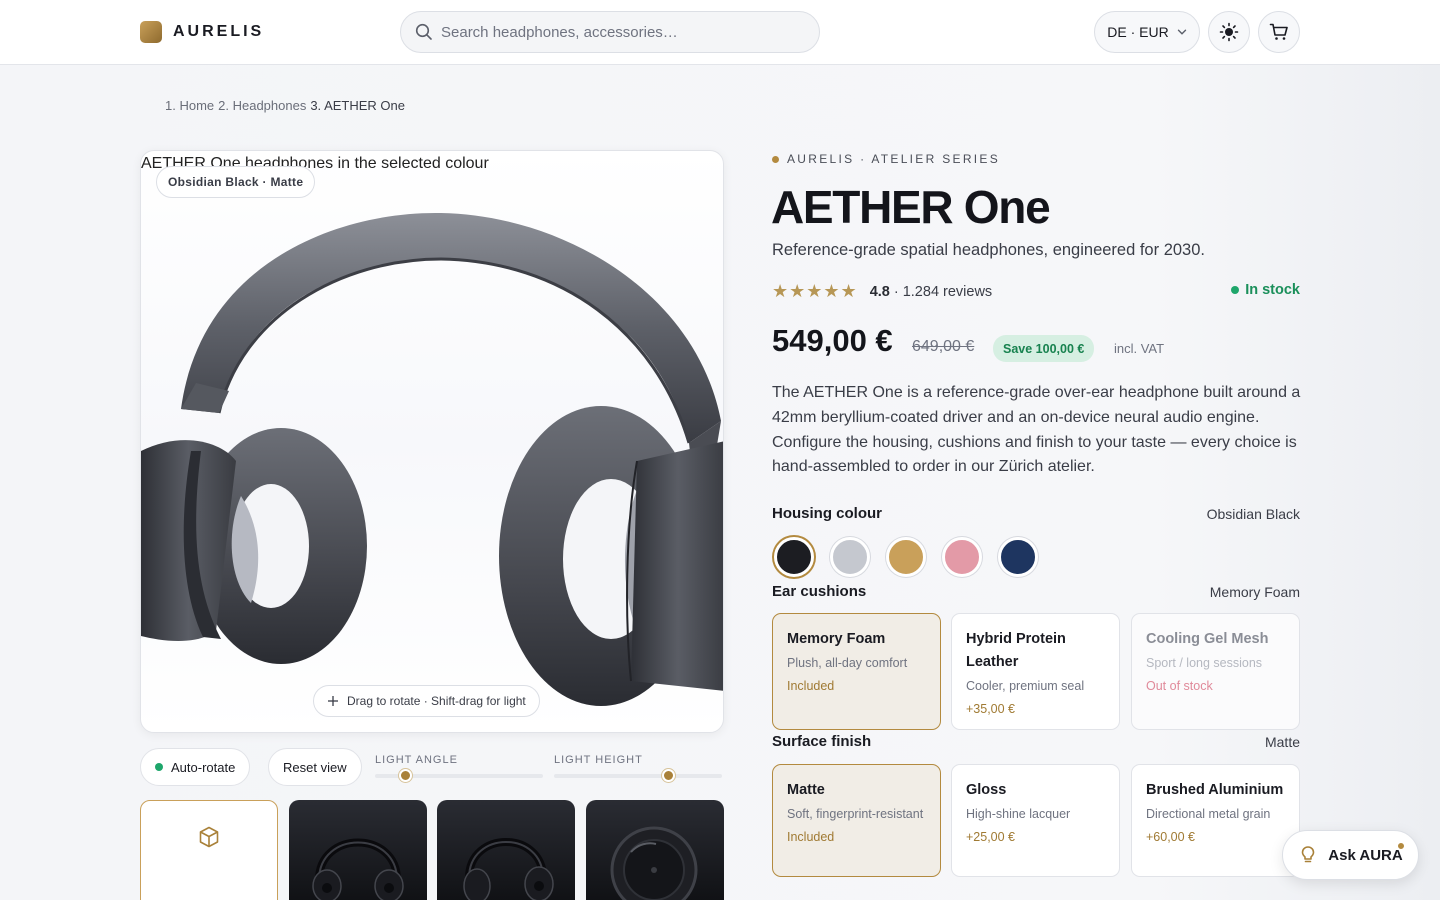 The height and width of the screenshot is (900, 1440). Describe the element at coordinates (847, 663) in the screenshot. I see `option-desc: Plush, all-day comfort` at that location.